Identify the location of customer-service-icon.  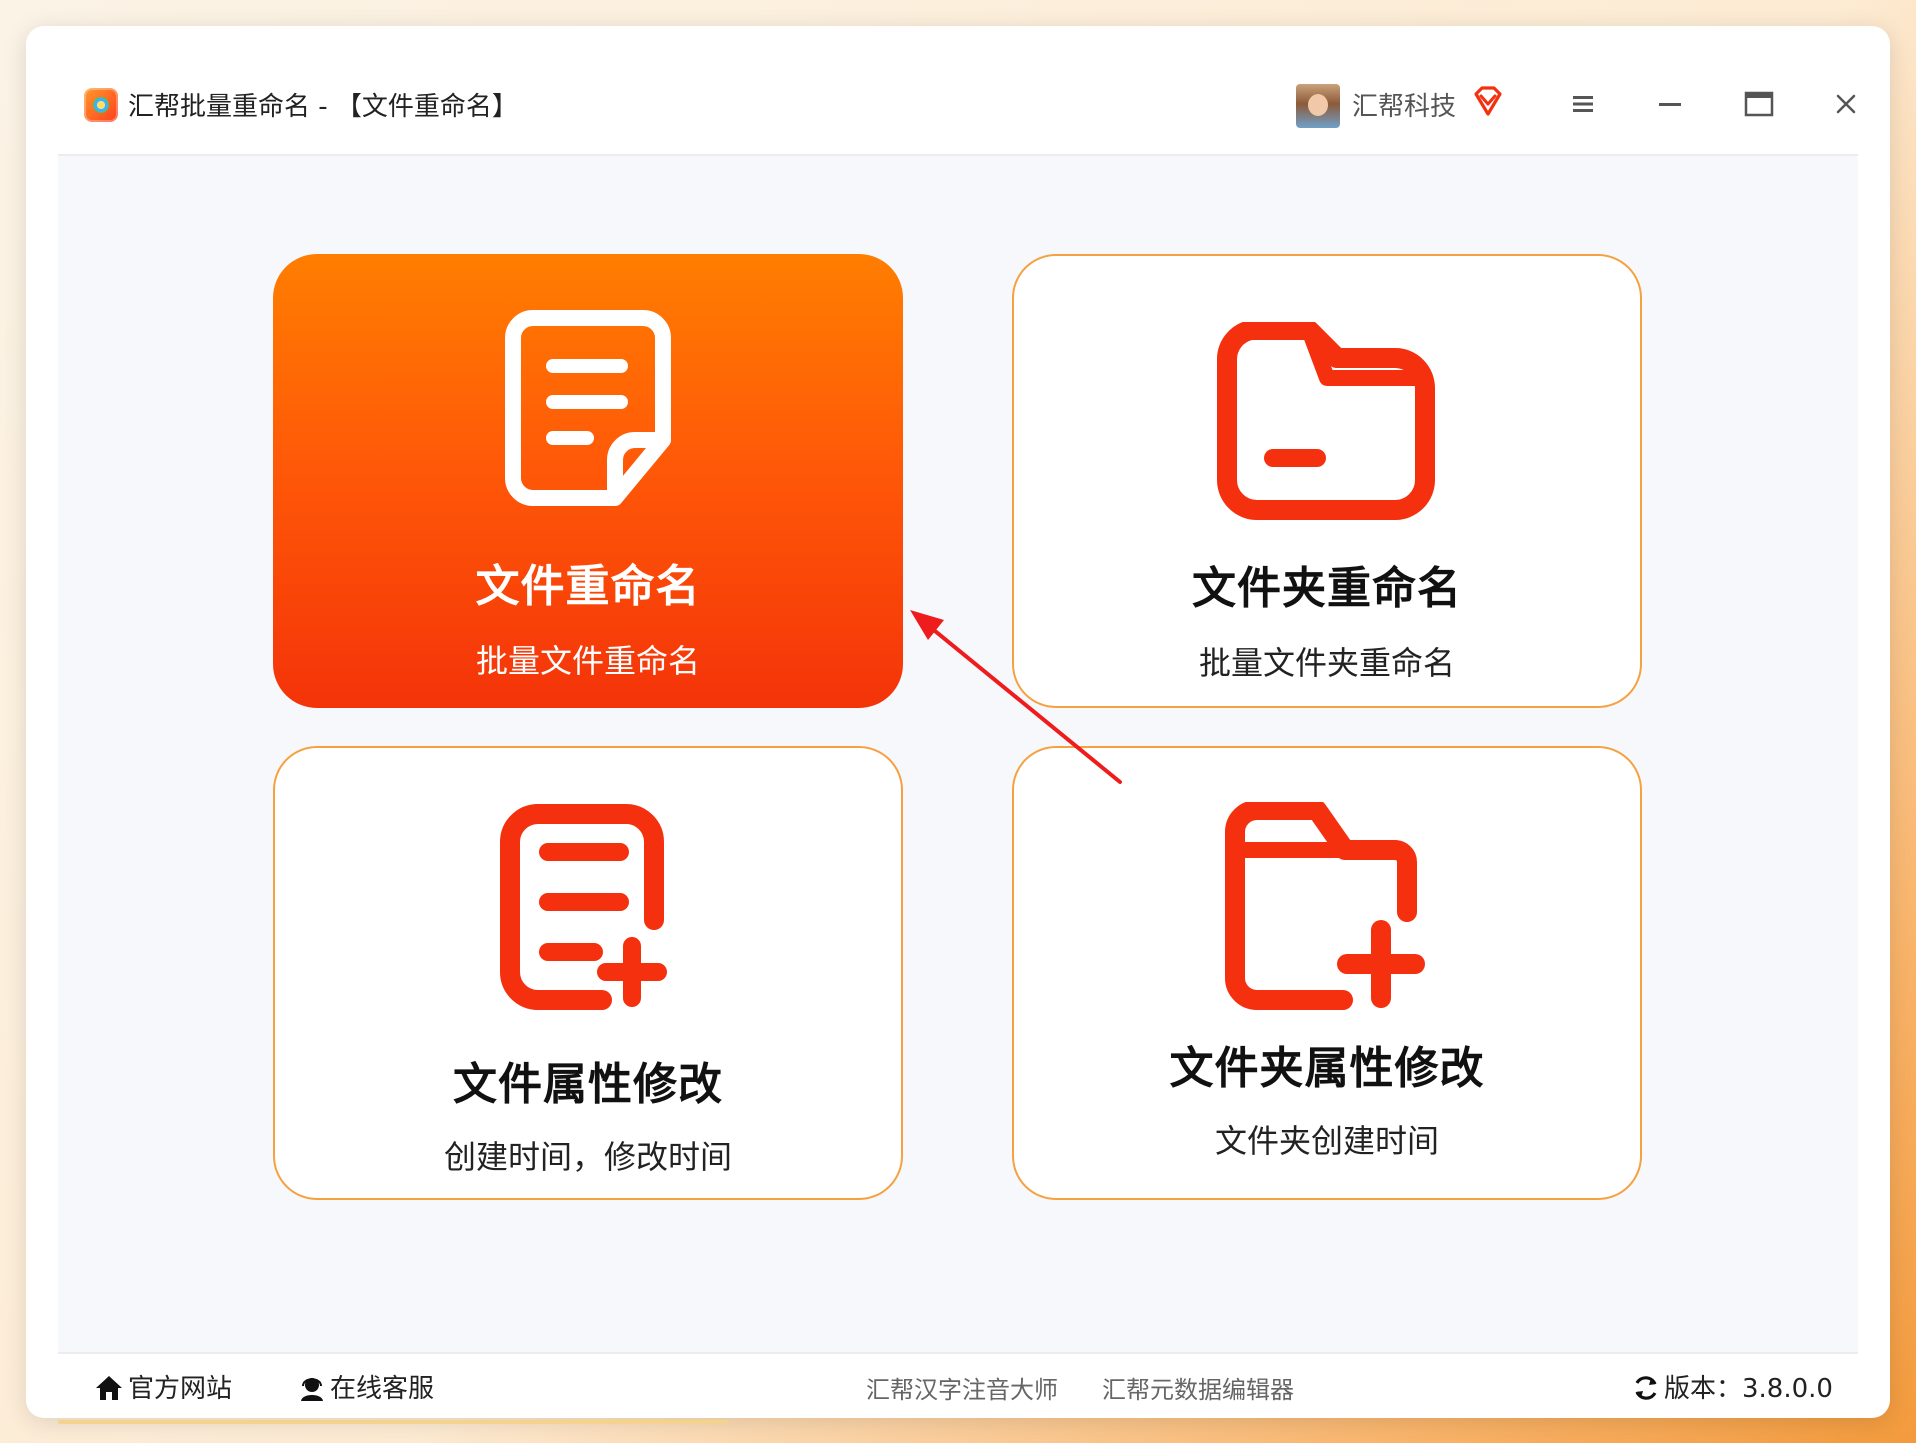
(312, 1389).